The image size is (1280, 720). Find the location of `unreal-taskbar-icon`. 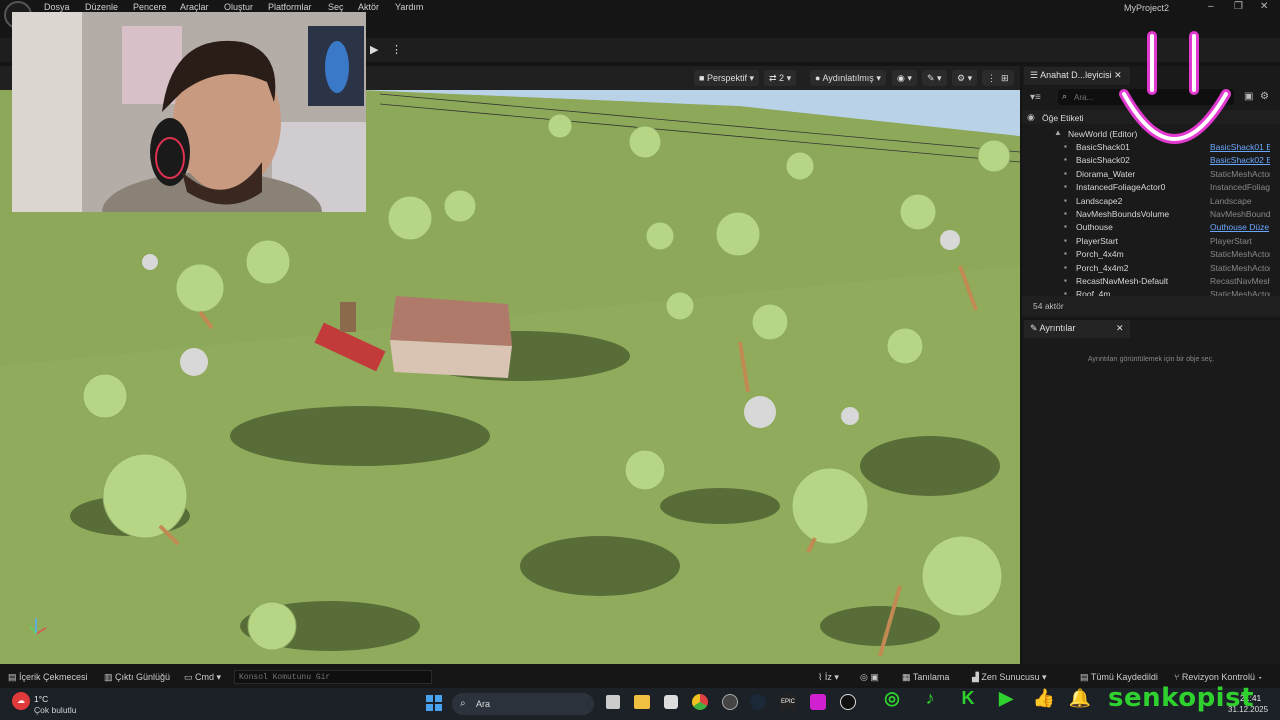

unreal-taskbar-icon is located at coordinates (848, 702).